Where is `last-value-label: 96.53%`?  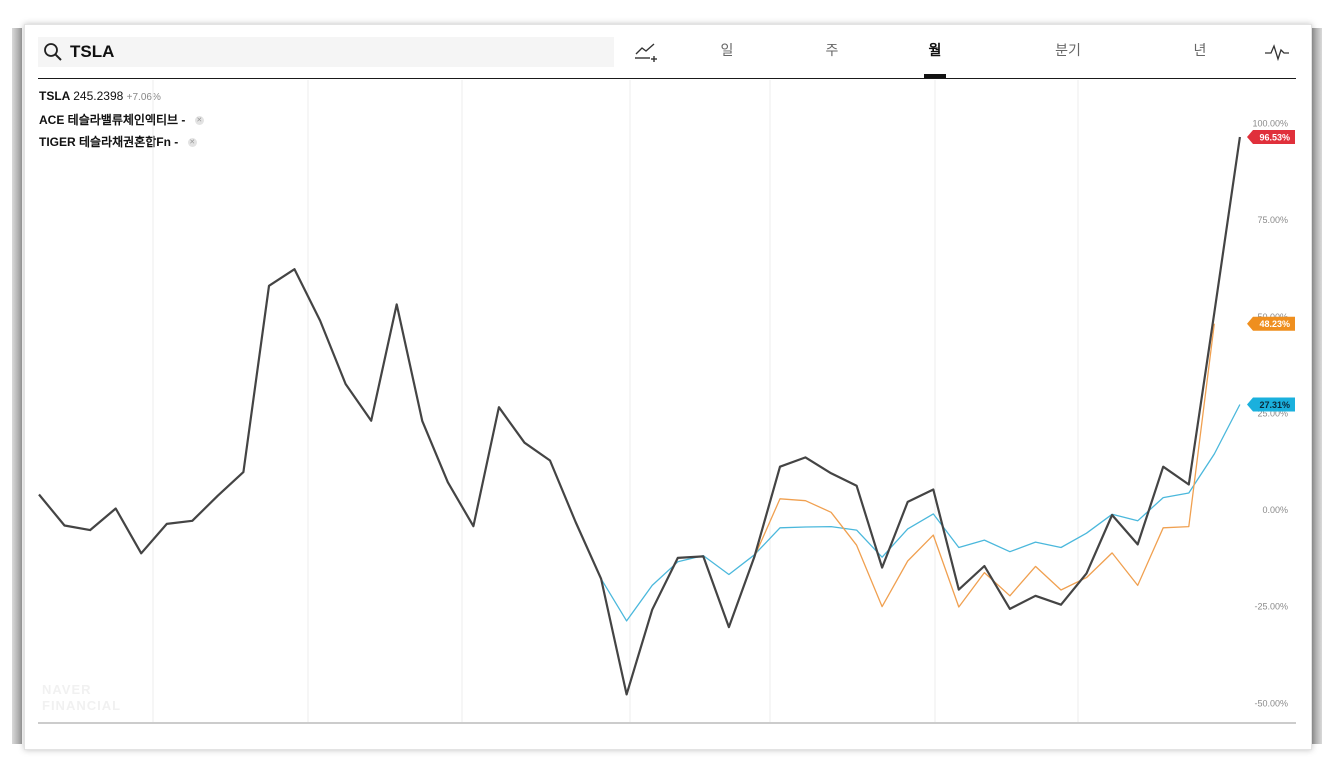 last-value-label: 96.53% is located at coordinates (1274, 138).